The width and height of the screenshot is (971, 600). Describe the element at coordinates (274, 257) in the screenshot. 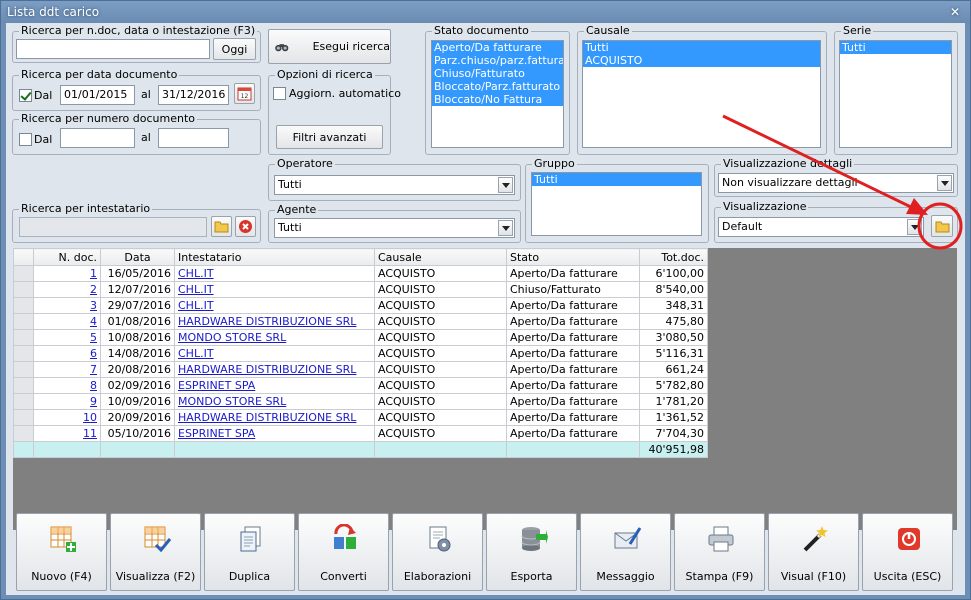

I see `col-header-owner: Intestatario` at that location.